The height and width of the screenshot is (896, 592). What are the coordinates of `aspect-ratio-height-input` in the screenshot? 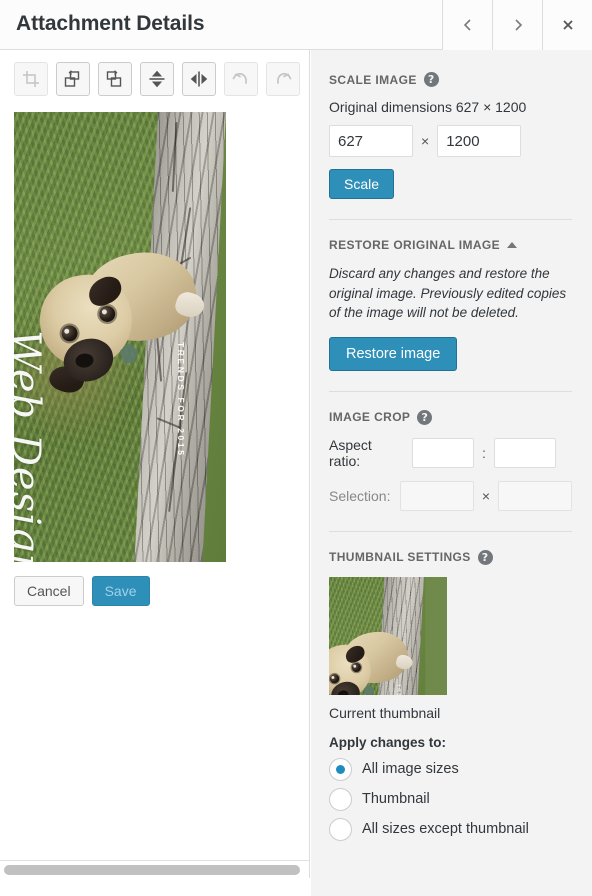 It's located at (524, 452).